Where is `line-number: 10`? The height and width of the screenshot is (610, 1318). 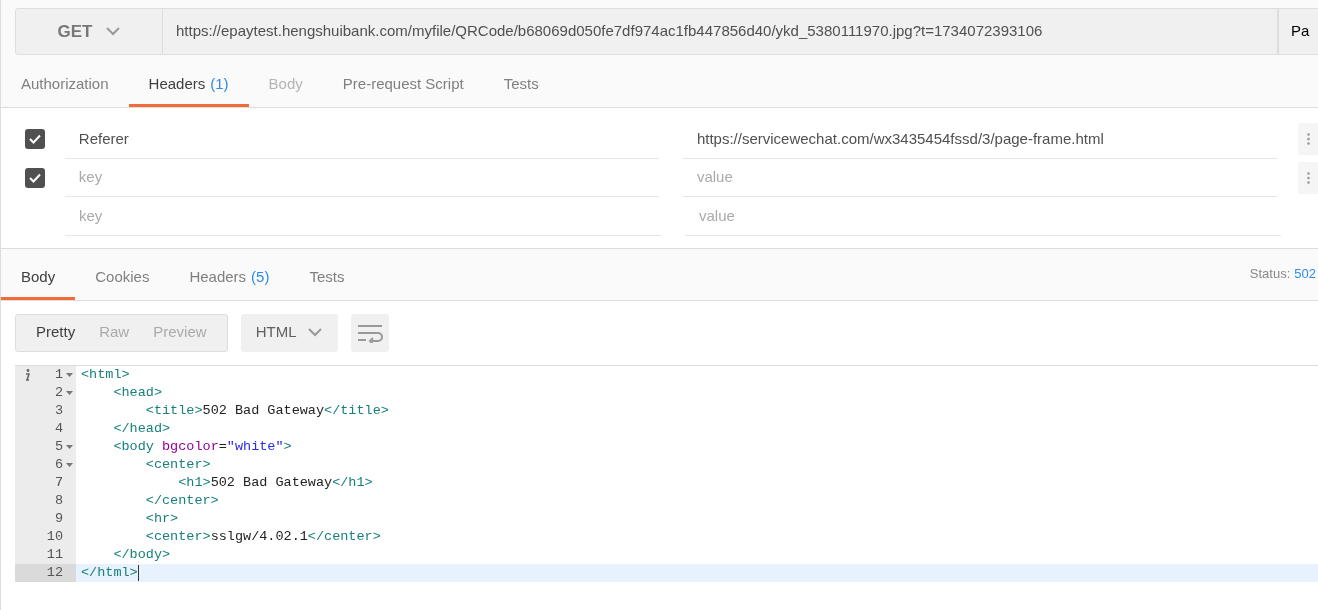 line-number: 10 is located at coordinates (54, 536).